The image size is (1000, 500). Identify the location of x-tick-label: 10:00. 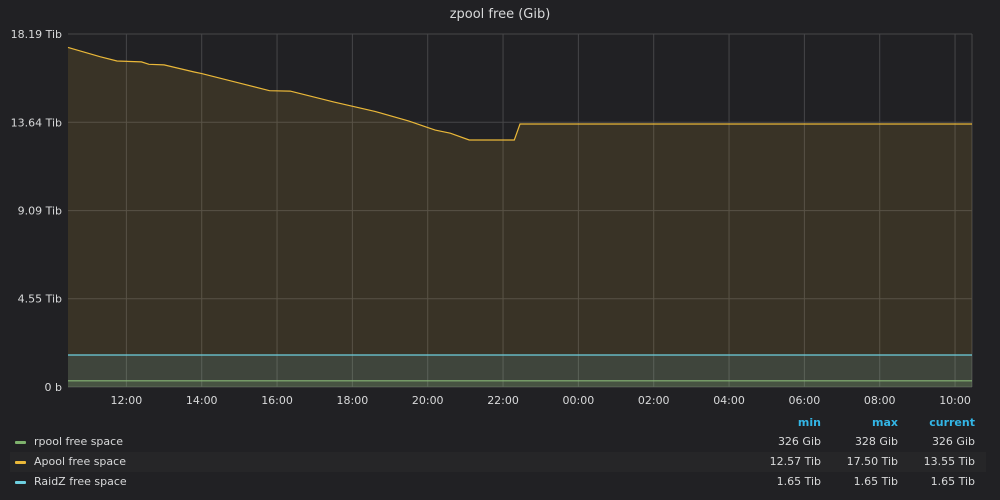
(955, 400).